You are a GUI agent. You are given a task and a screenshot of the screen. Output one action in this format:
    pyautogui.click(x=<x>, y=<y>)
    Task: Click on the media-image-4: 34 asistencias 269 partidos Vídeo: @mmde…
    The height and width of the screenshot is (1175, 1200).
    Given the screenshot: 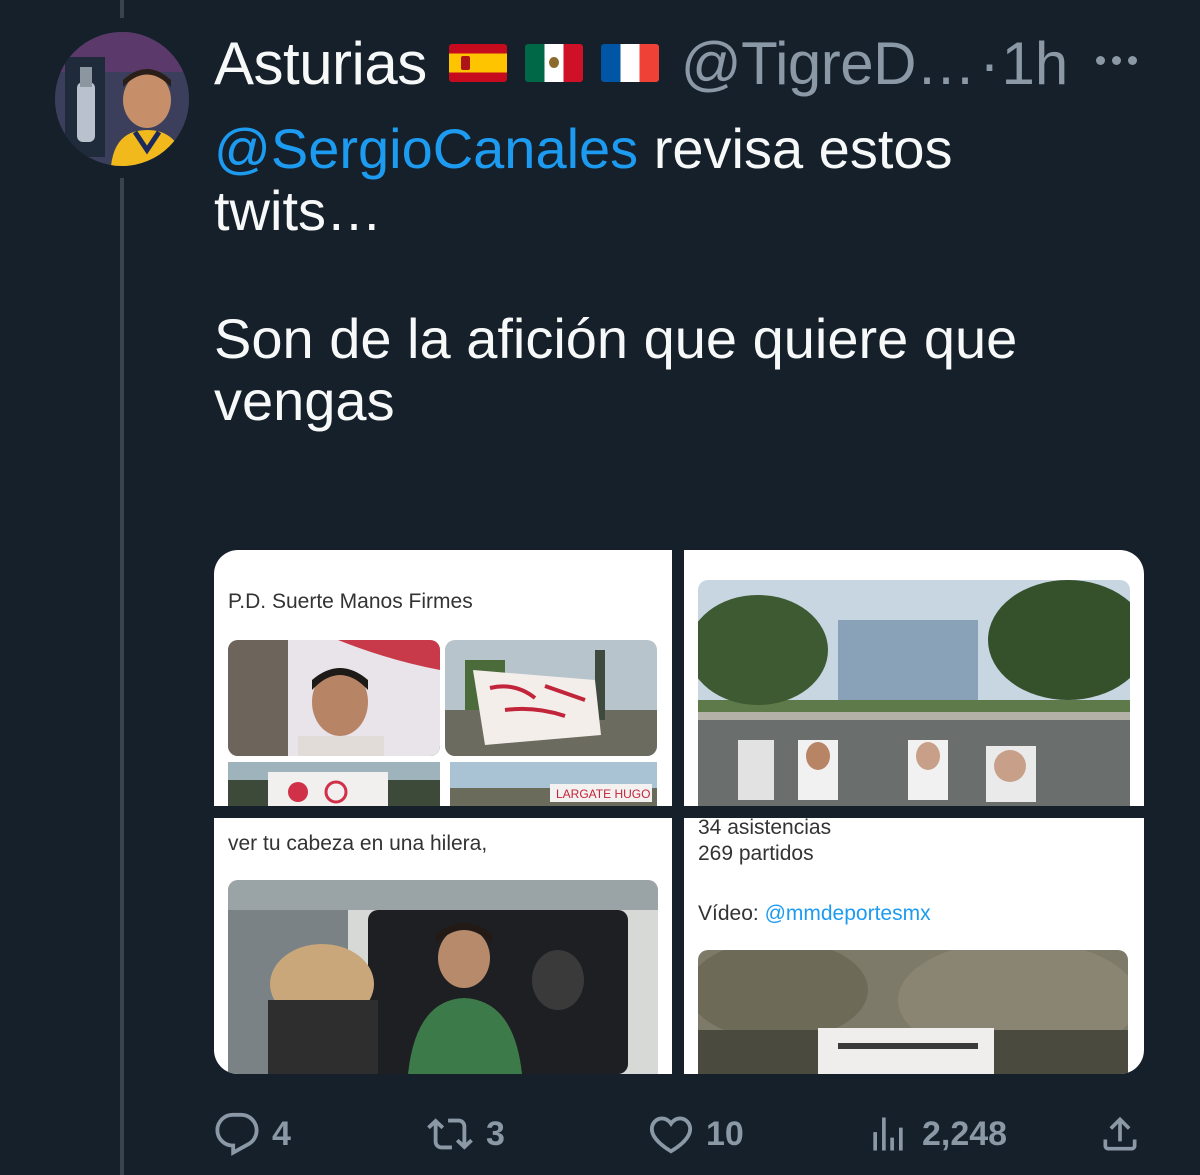 What is the action you would take?
    pyautogui.click(x=914, y=946)
    